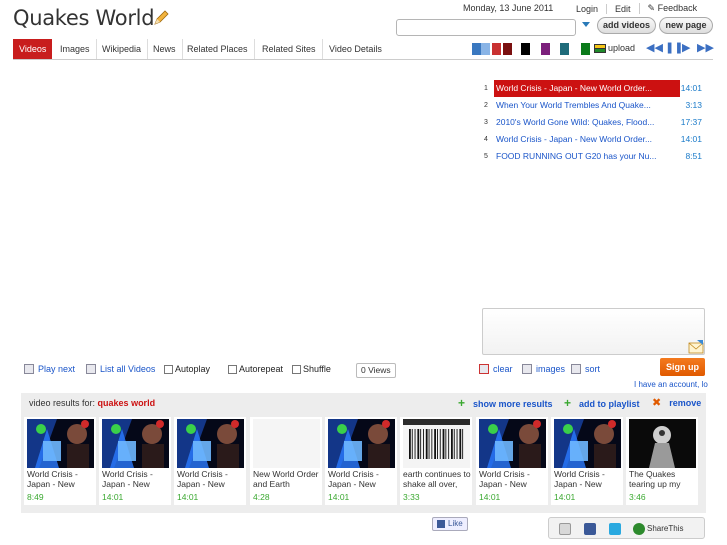 Image resolution: width=727 pixels, height=545 pixels. Describe the element at coordinates (590, 529) in the screenshot. I see `facebook-icon` at that location.